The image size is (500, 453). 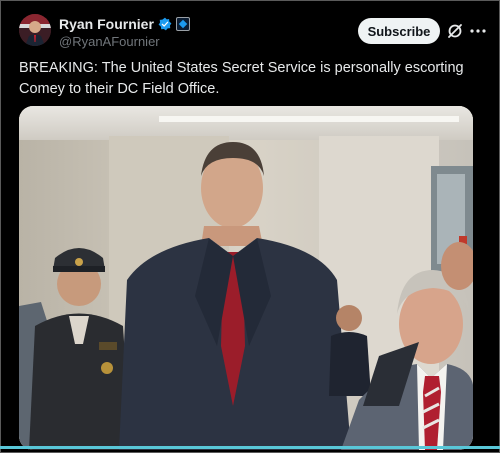 I want to click on author-names: Ryan Fournier @RyanAFournier, so click(x=124, y=32).